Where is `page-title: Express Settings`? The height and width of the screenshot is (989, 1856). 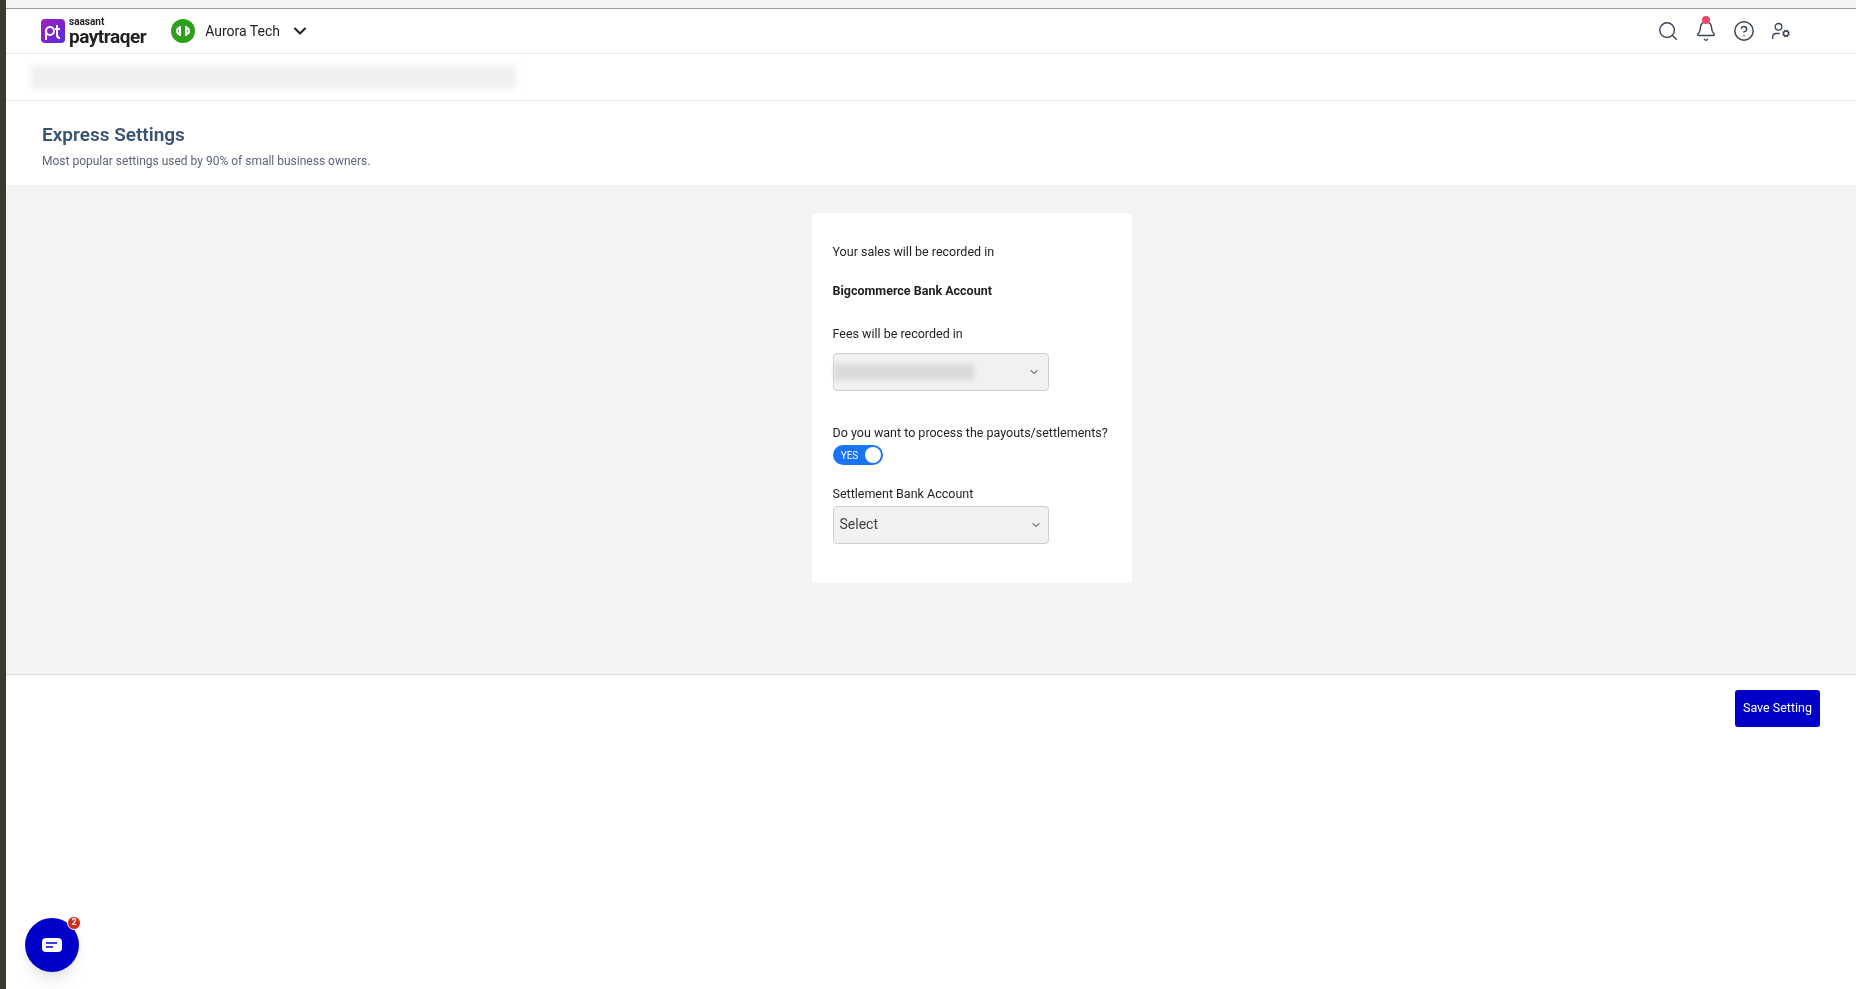
page-title: Express Settings is located at coordinates (114, 135).